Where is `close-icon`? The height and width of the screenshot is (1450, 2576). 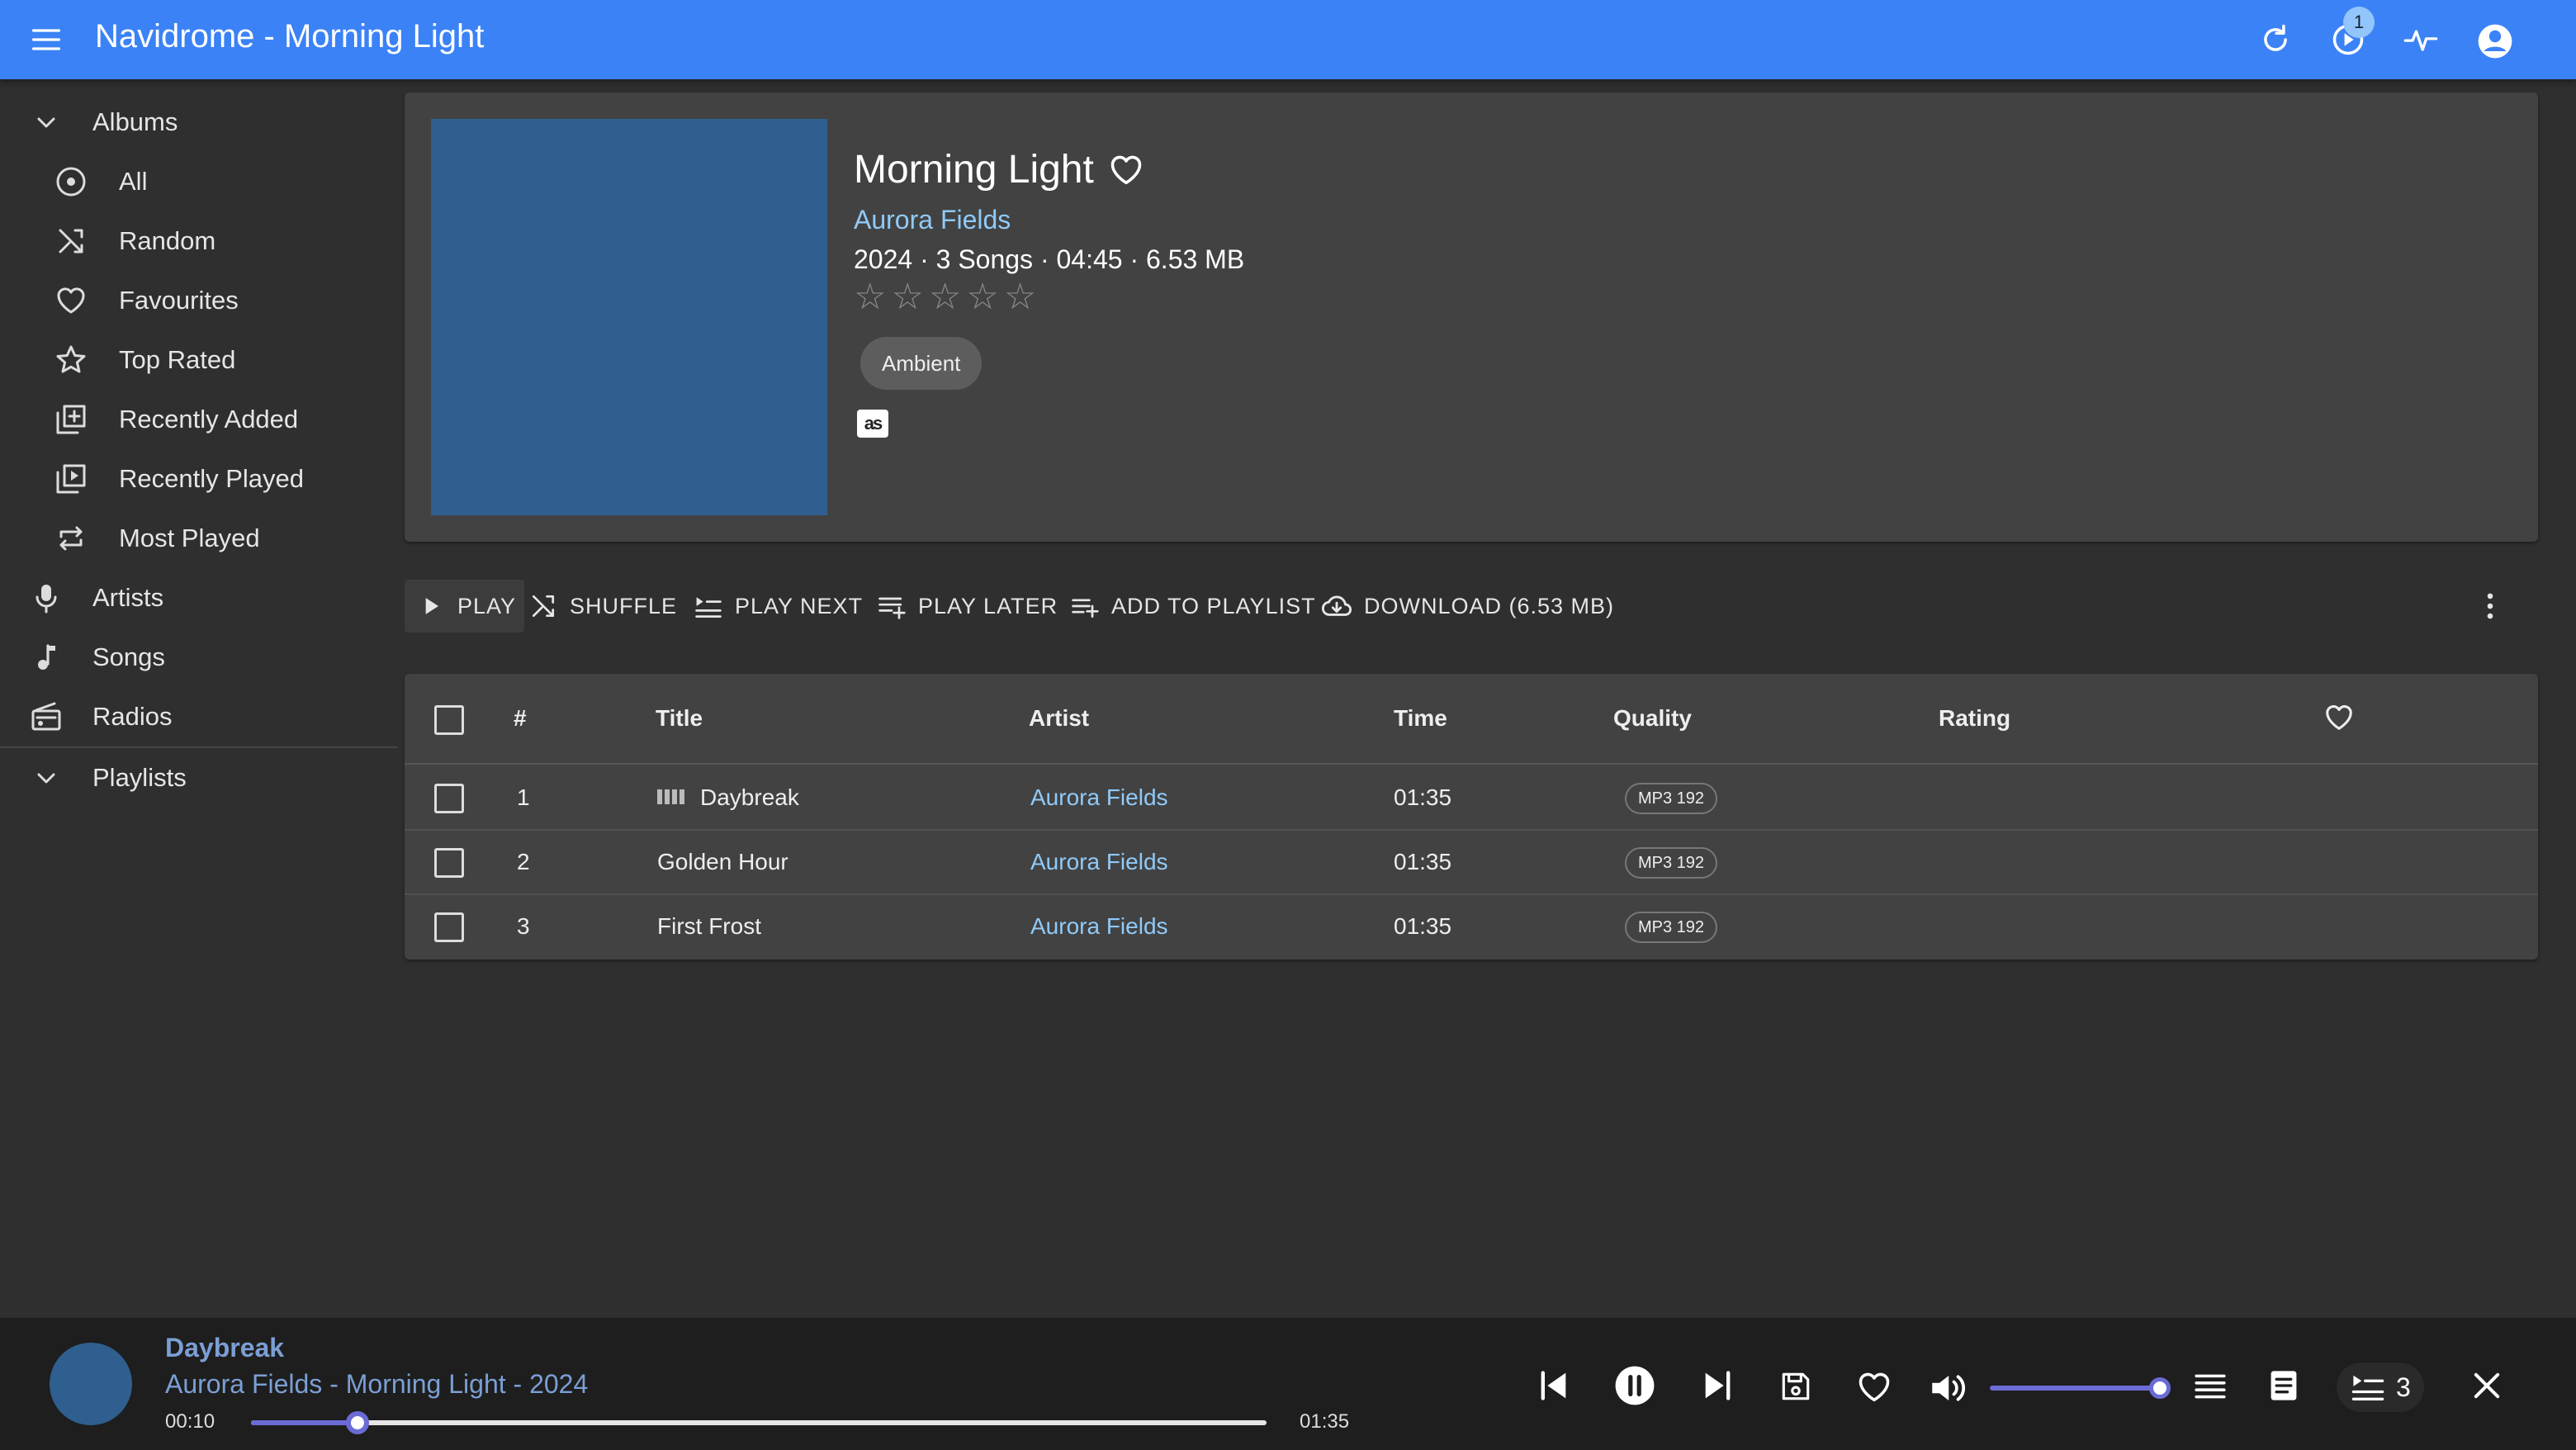 close-icon is located at coordinates (2487, 1386).